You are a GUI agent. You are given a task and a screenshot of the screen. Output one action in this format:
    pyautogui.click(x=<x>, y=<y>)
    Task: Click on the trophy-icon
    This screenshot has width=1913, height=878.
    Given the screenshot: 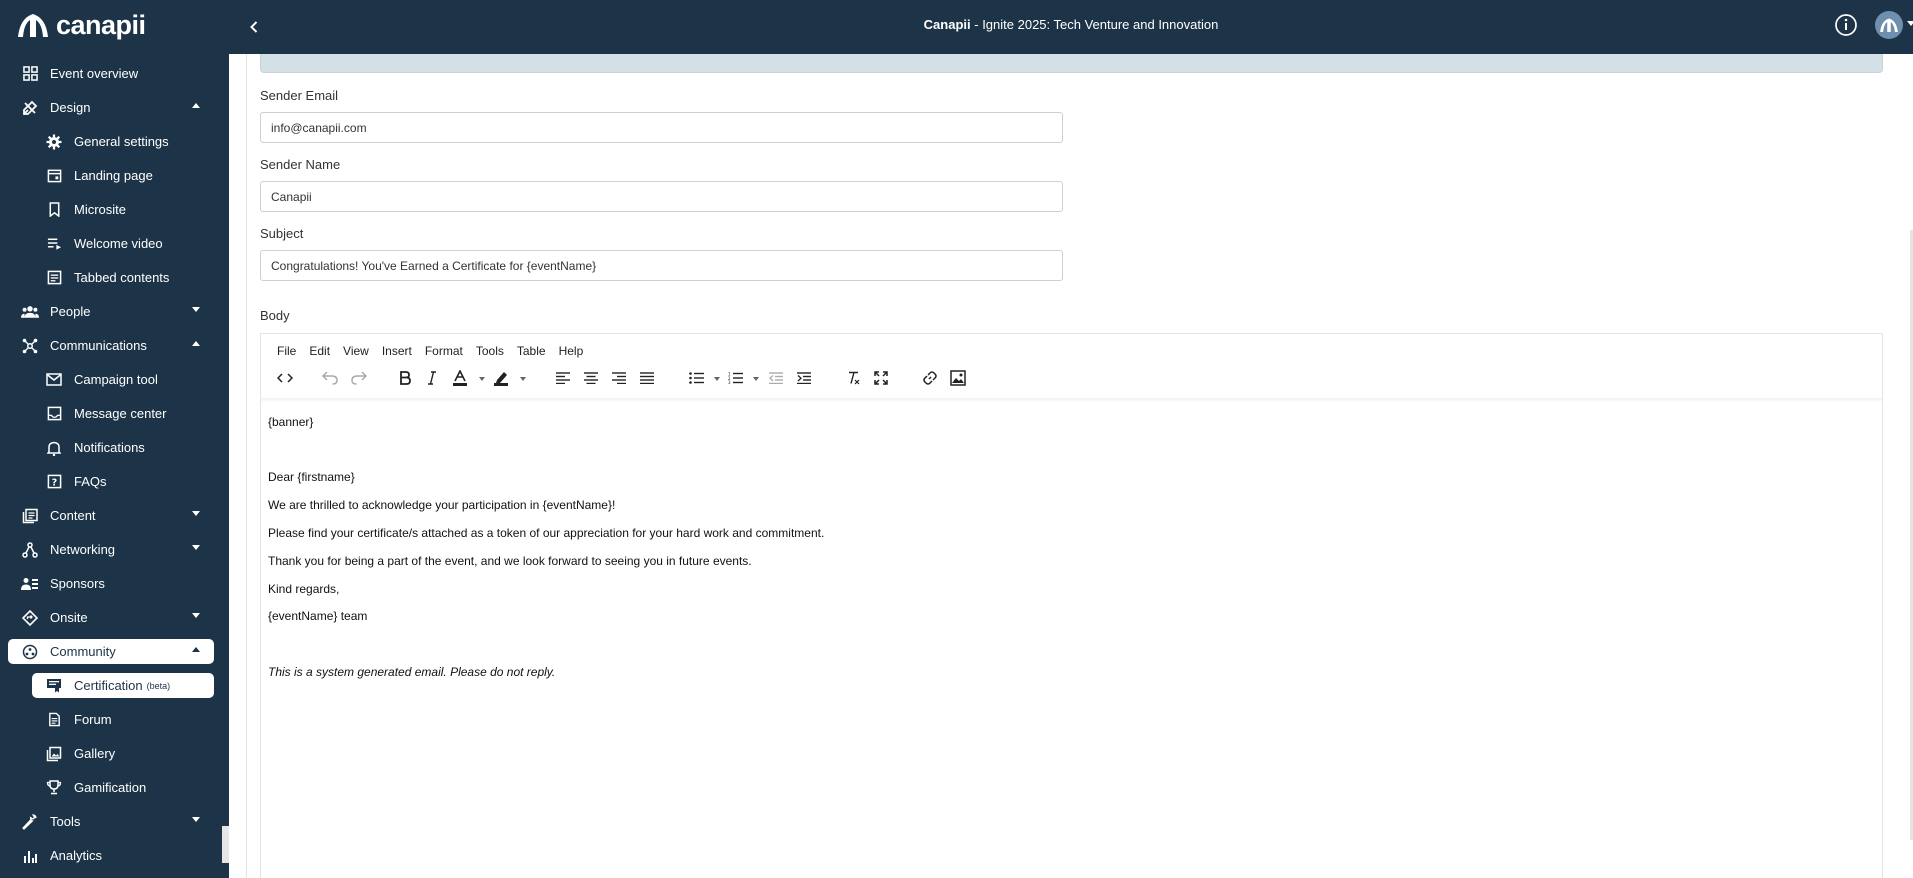 What is the action you would take?
    pyautogui.click(x=54, y=788)
    